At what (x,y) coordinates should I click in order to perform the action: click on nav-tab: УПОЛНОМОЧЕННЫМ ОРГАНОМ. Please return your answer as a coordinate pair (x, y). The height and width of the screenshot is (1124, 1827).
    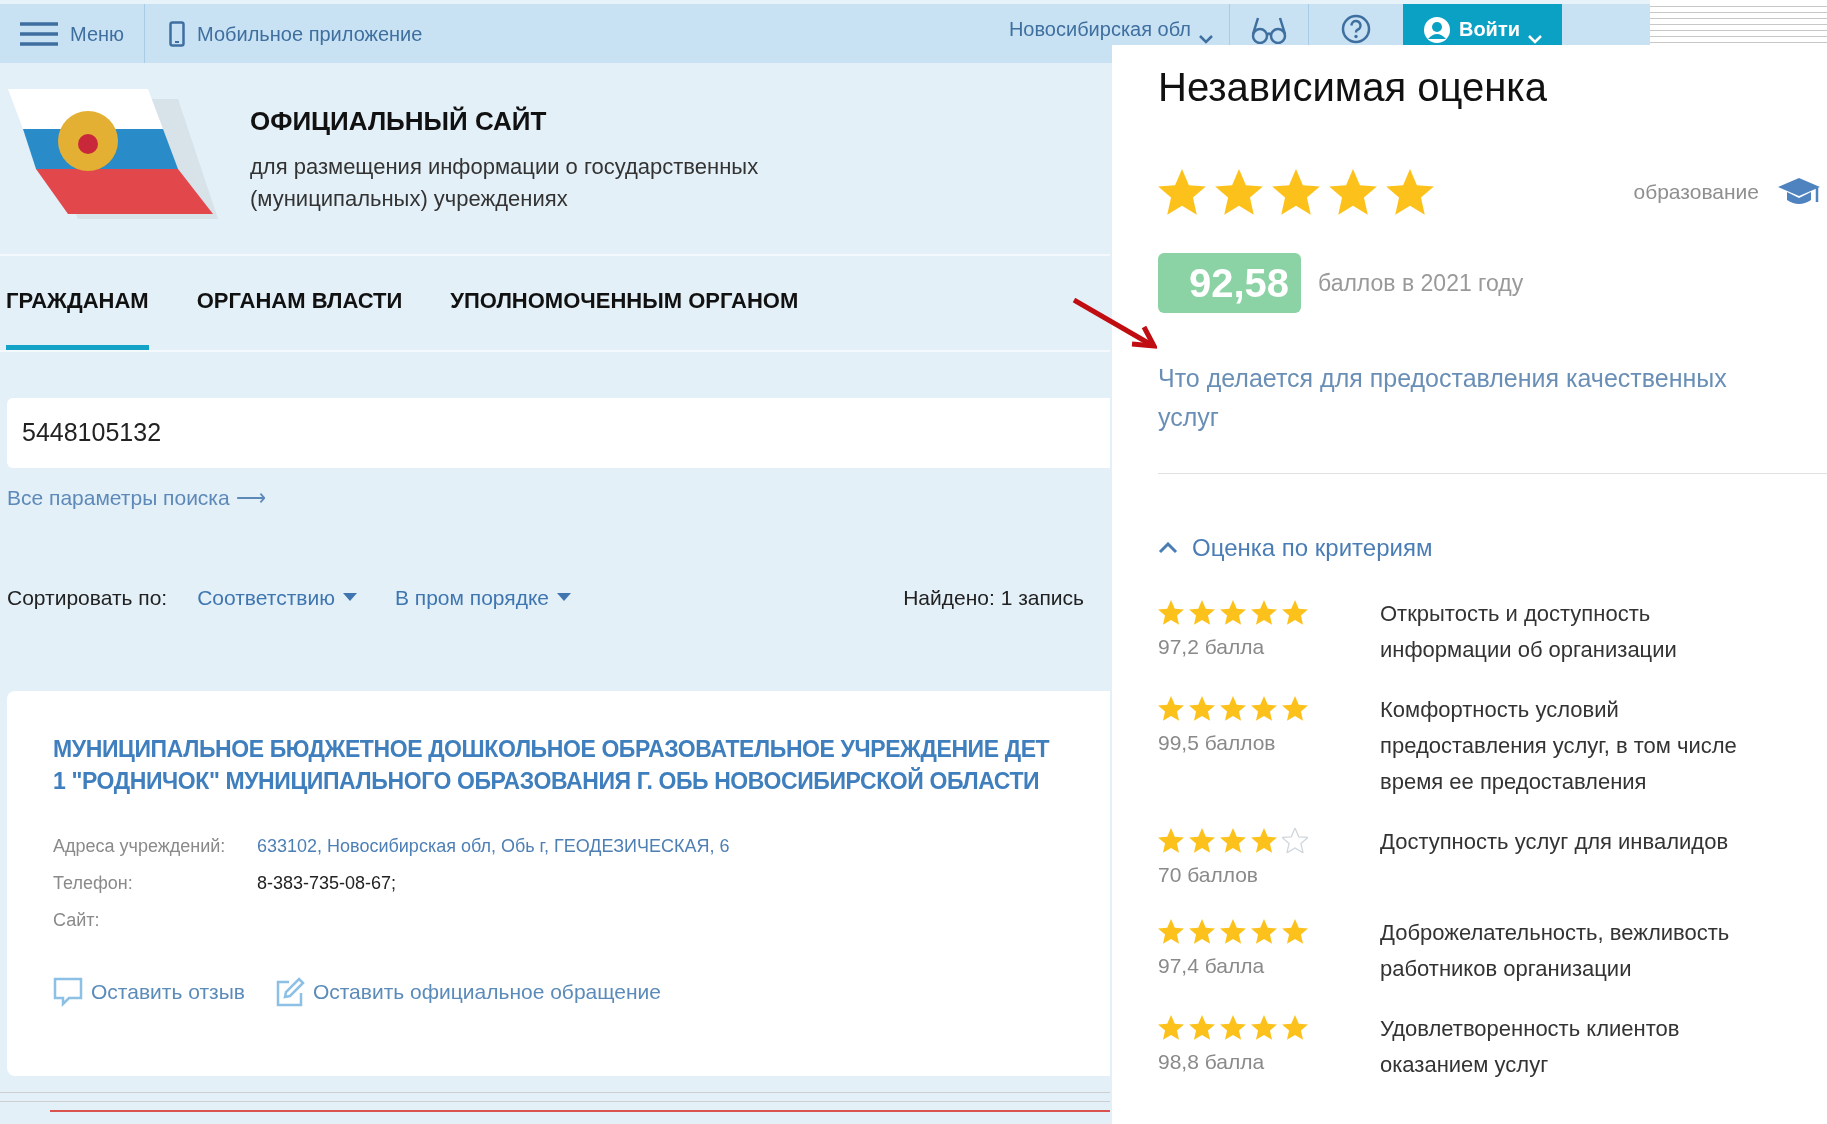
    Looking at the image, I should click on (624, 303).